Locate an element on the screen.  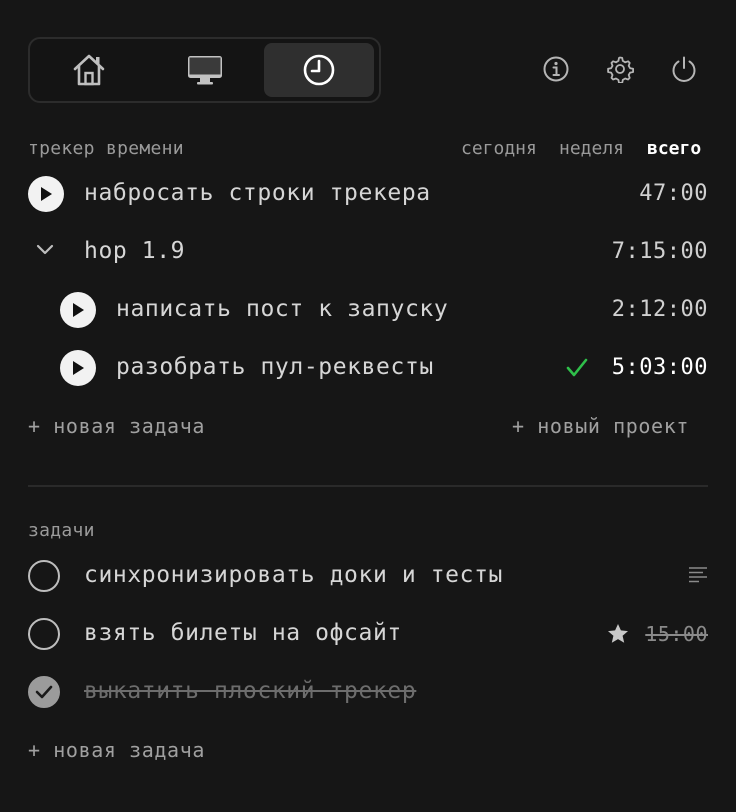
task-time: 15:00 is located at coordinates (676, 634).